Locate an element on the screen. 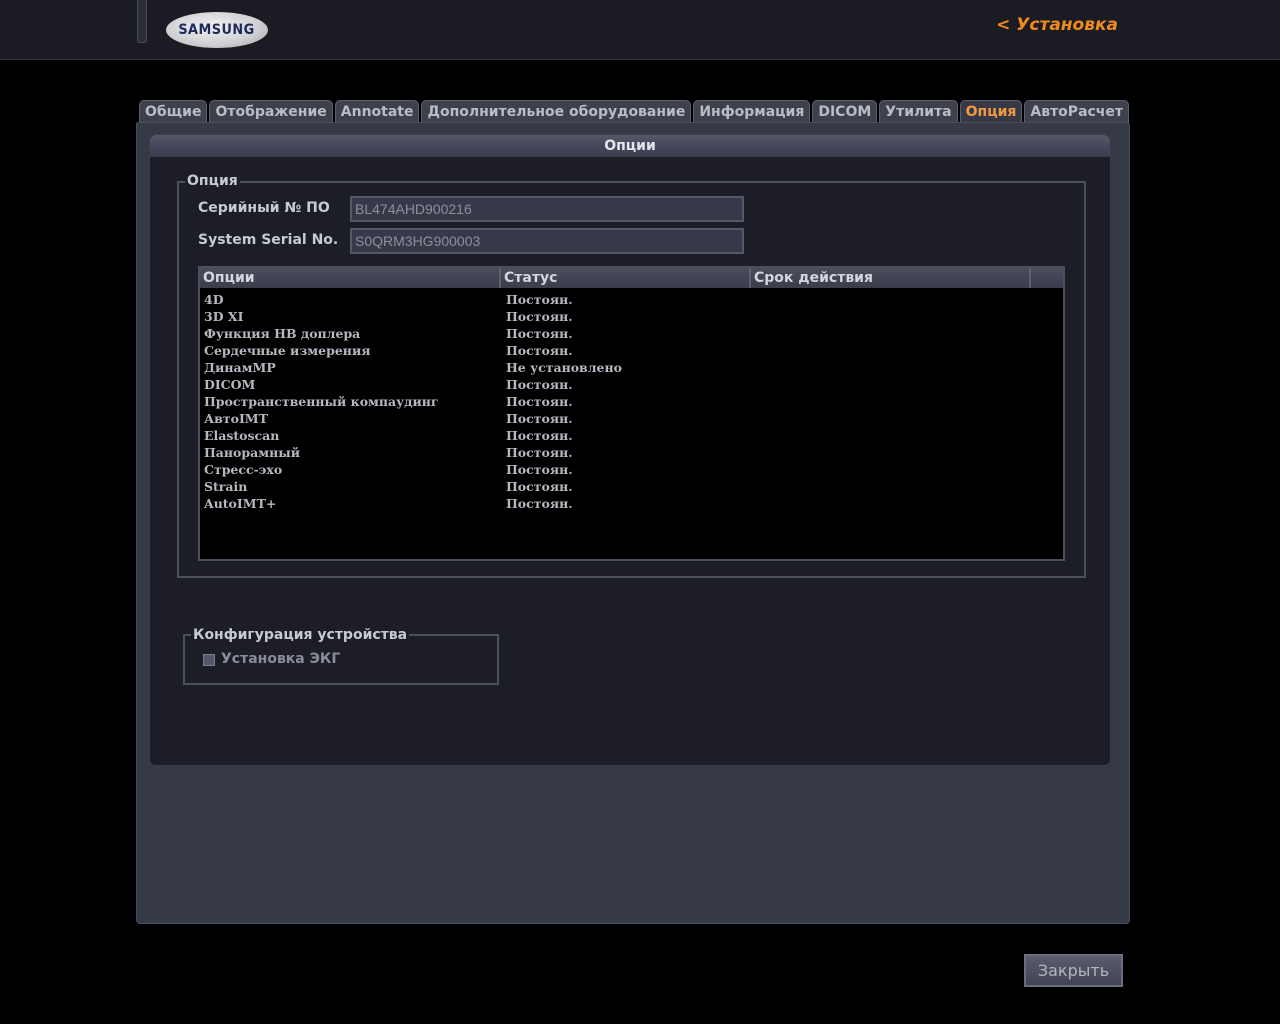 This screenshot has width=1280, height=1024. cell-option: Сердечные измерения is located at coordinates (287, 350).